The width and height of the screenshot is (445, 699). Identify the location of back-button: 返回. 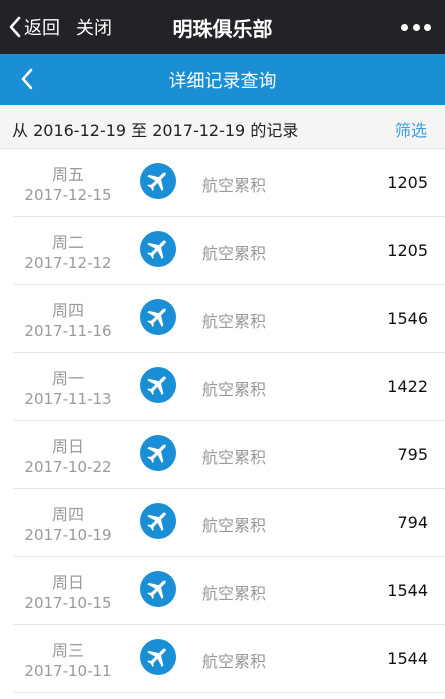
(34, 27).